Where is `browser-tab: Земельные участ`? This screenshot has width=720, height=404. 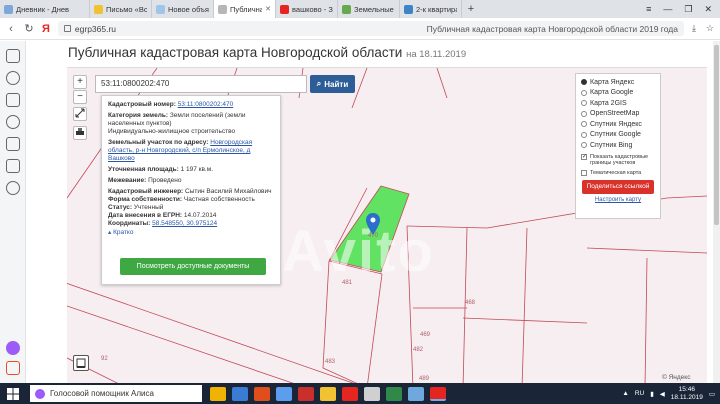 browser-tab: Земельные участ is located at coordinates (369, 9).